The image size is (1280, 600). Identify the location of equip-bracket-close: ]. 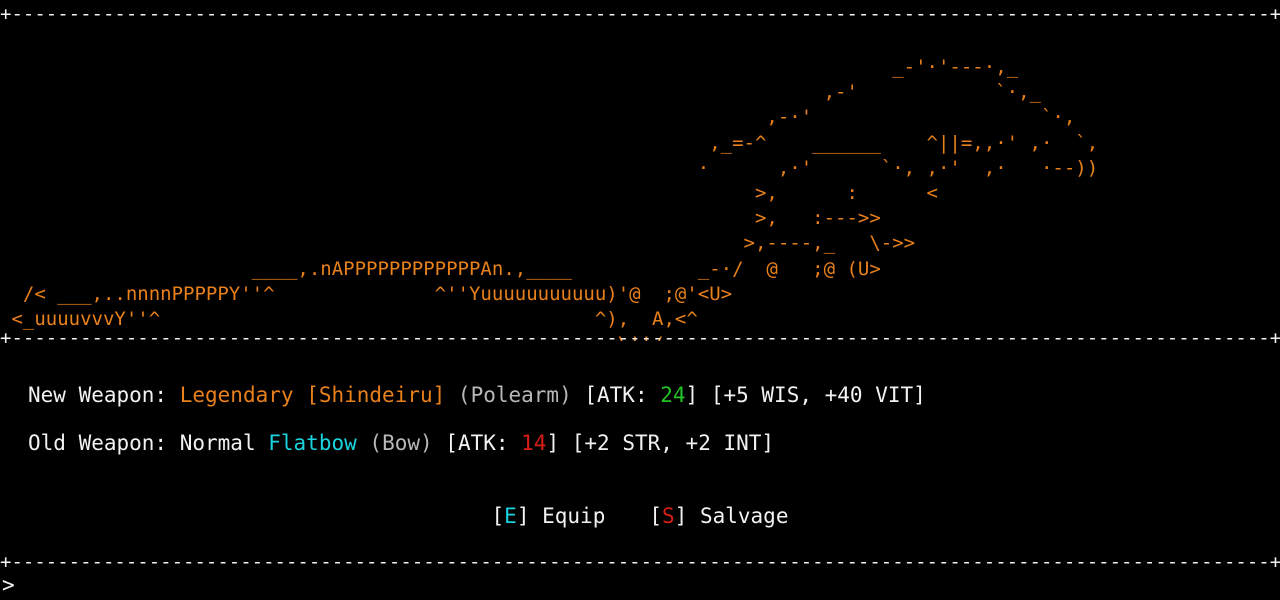
(523, 516).